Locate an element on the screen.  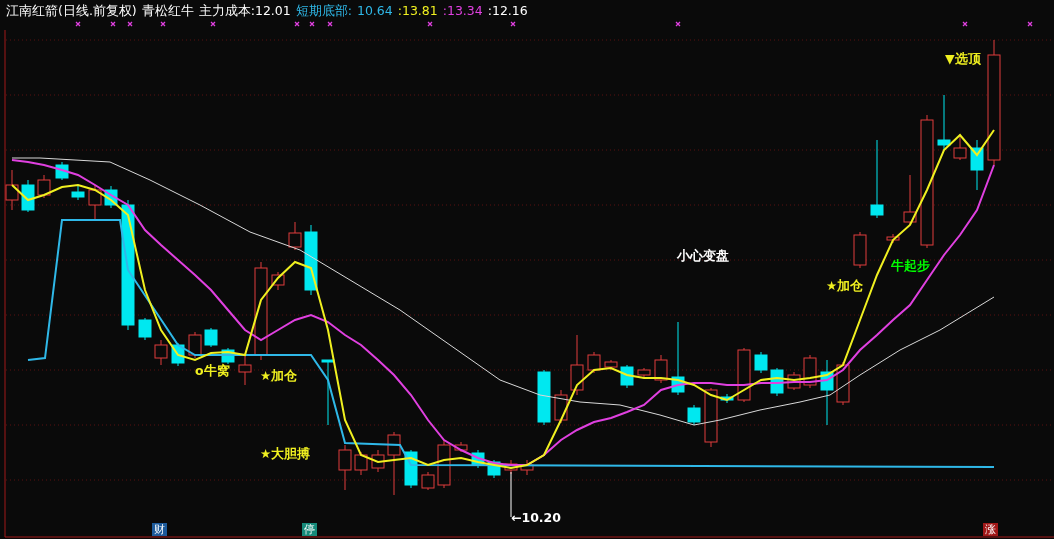
chart-label: ★大胆搏 is located at coordinates (285, 453).